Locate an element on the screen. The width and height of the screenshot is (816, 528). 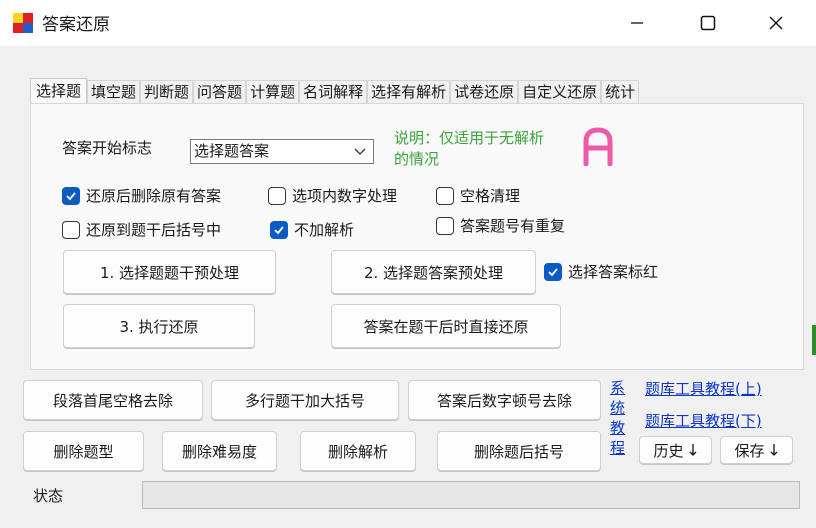
chevron-down-icon is located at coordinates (360, 151).